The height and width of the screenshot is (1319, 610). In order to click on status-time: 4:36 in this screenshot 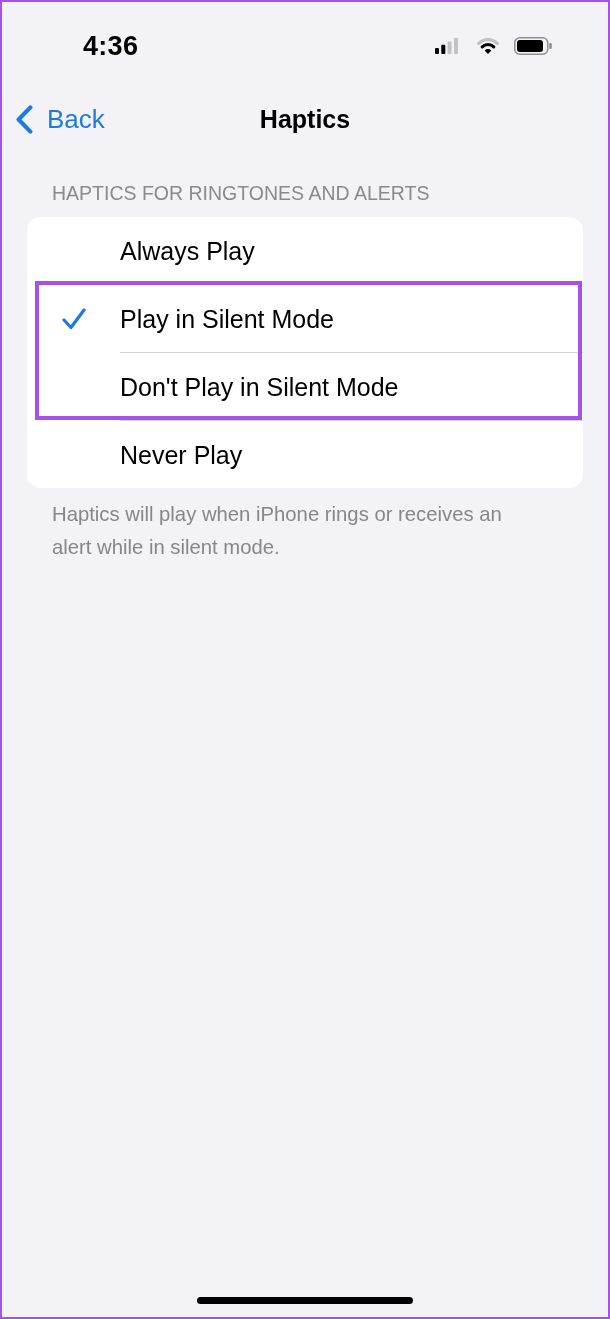, I will do `click(111, 46)`.